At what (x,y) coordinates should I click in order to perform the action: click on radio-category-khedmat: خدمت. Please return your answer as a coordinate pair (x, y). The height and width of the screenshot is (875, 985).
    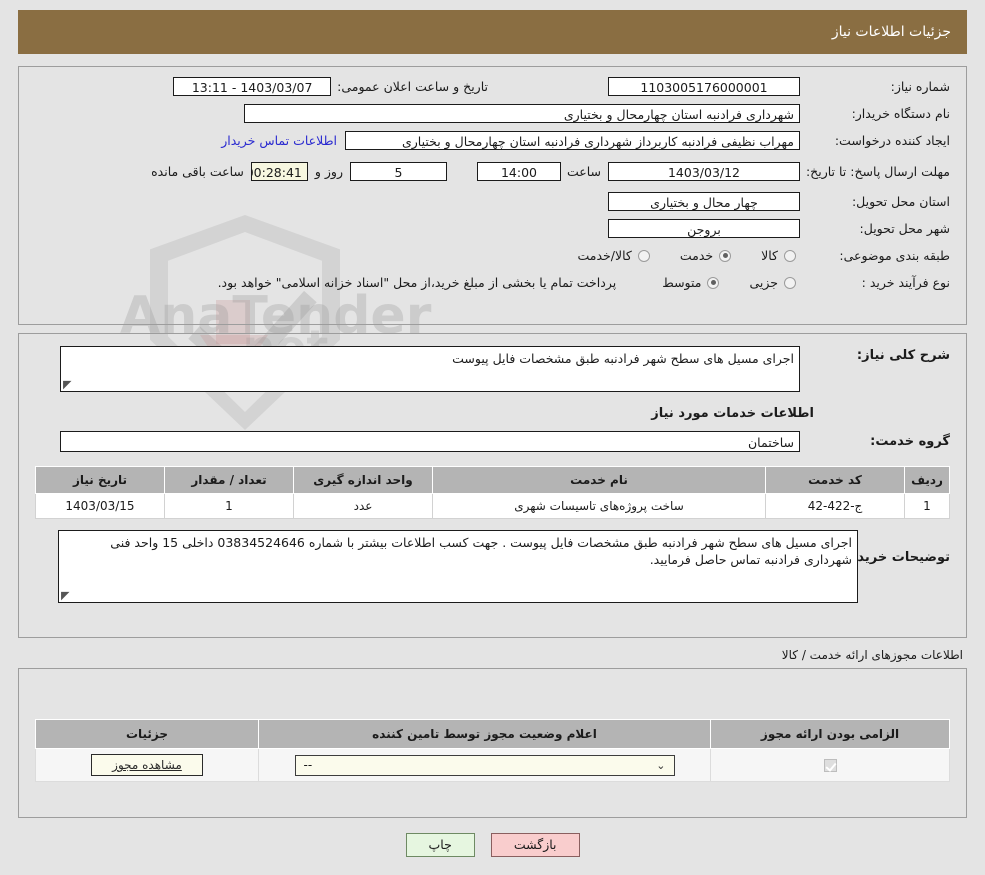
    Looking at the image, I should click on (707, 255).